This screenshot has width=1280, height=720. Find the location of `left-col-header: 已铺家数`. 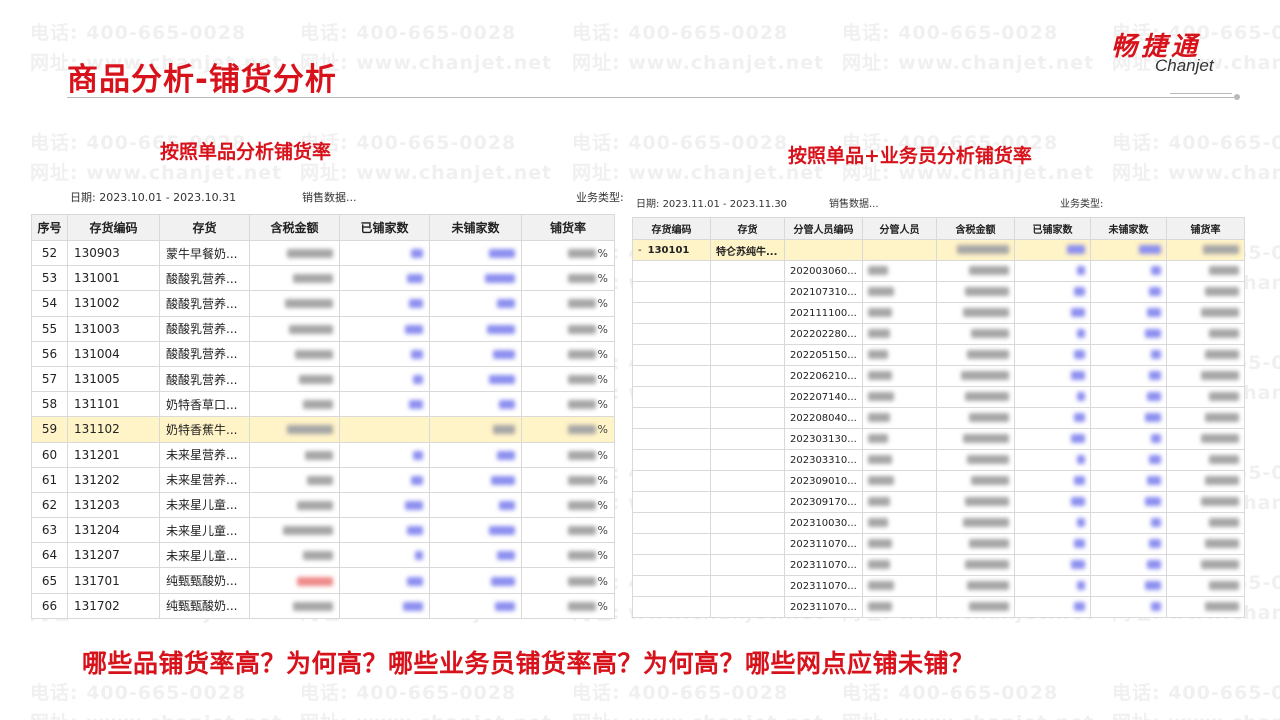

left-col-header: 已铺家数 is located at coordinates (384, 227).